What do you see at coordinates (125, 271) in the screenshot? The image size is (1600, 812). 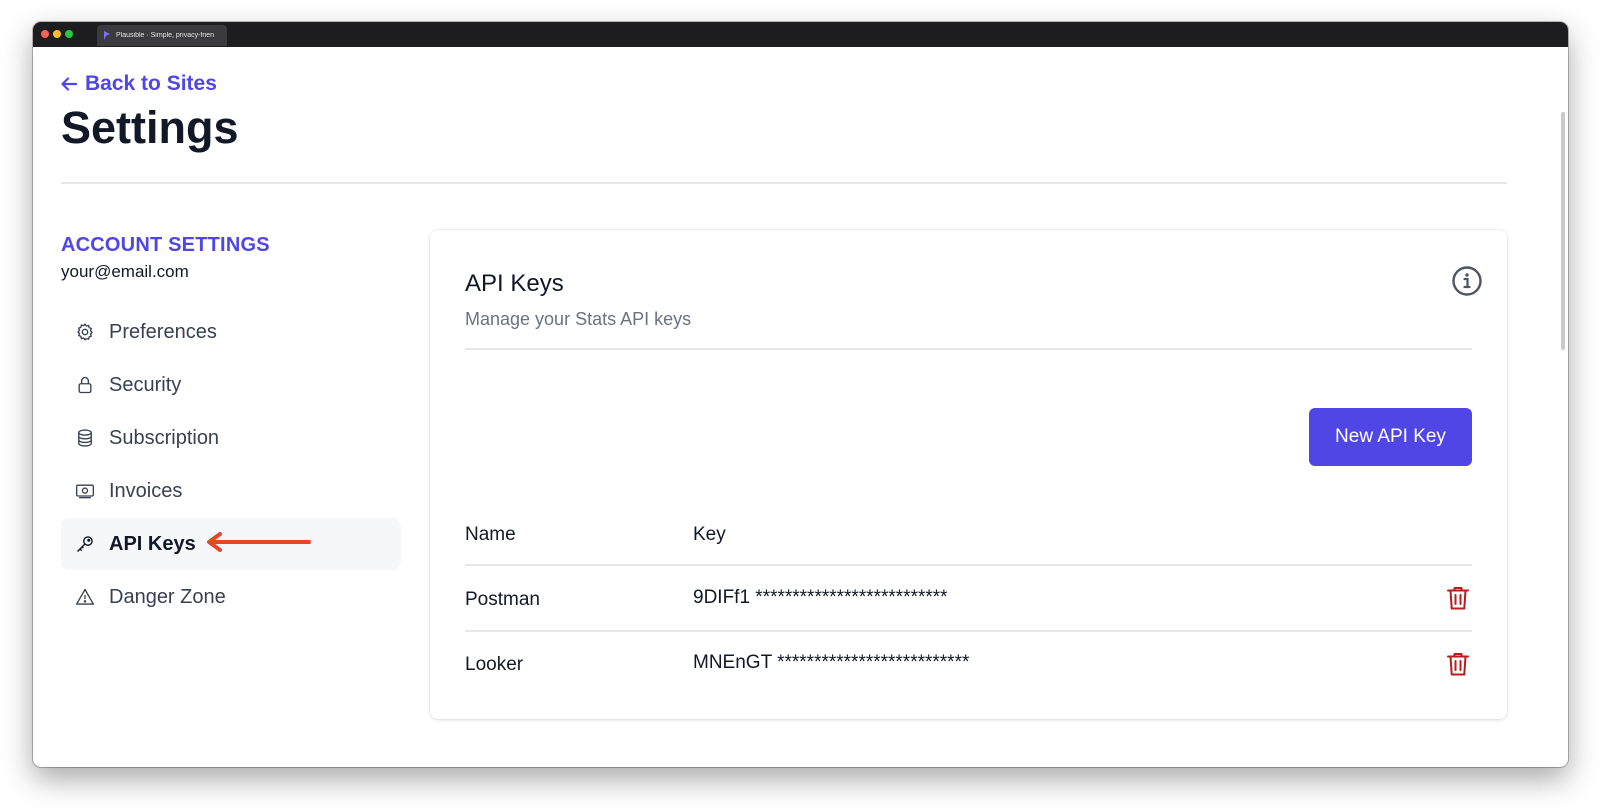 I see `account-email: your@email.com` at bounding box center [125, 271].